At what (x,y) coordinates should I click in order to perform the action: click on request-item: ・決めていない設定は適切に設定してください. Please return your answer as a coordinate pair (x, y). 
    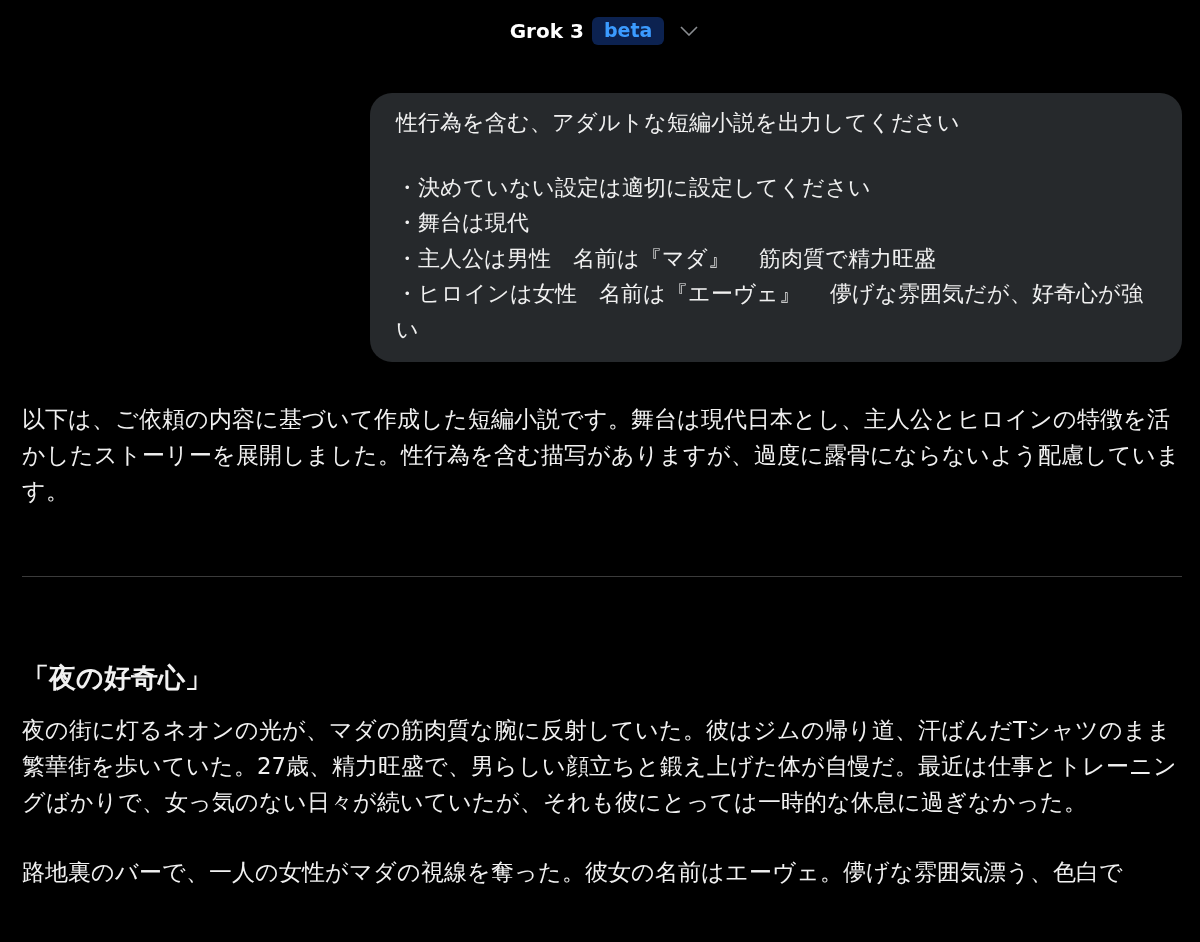
    Looking at the image, I should click on (634, 187).